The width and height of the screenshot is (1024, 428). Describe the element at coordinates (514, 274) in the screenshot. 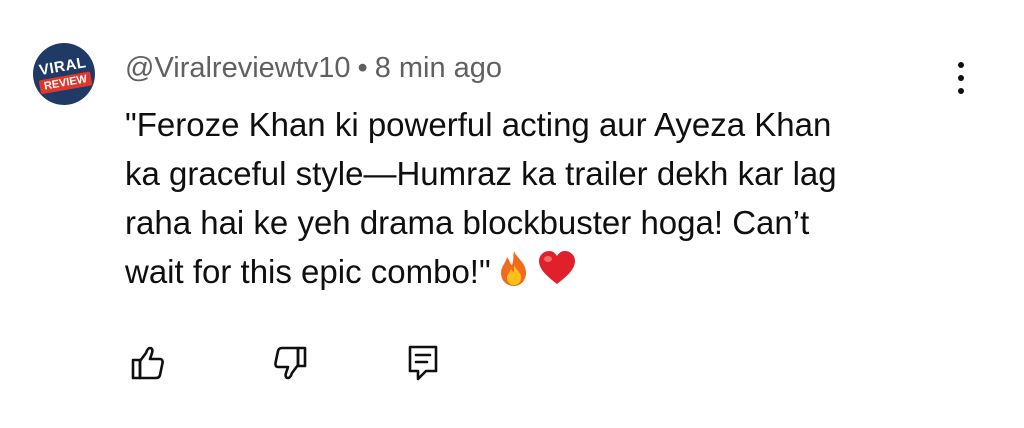

I see `fire-emoji-icon` at that location.